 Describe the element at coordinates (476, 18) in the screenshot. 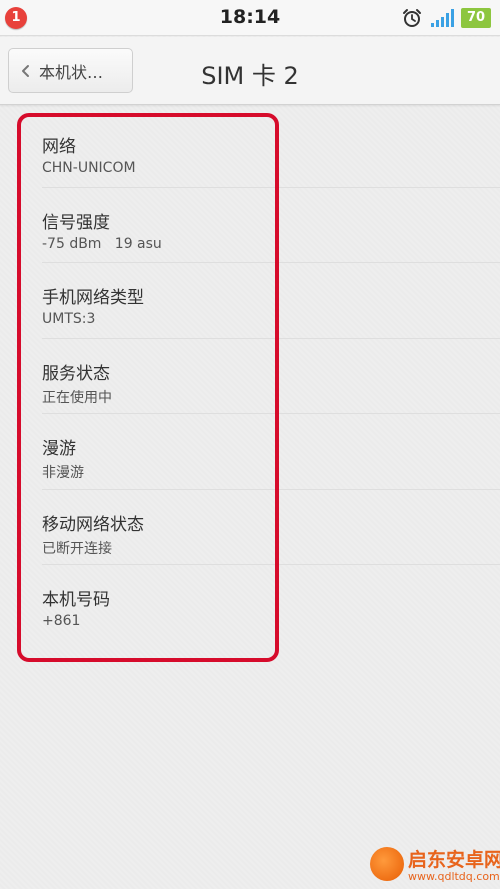

I see `battery-indicator: 70` at that location.